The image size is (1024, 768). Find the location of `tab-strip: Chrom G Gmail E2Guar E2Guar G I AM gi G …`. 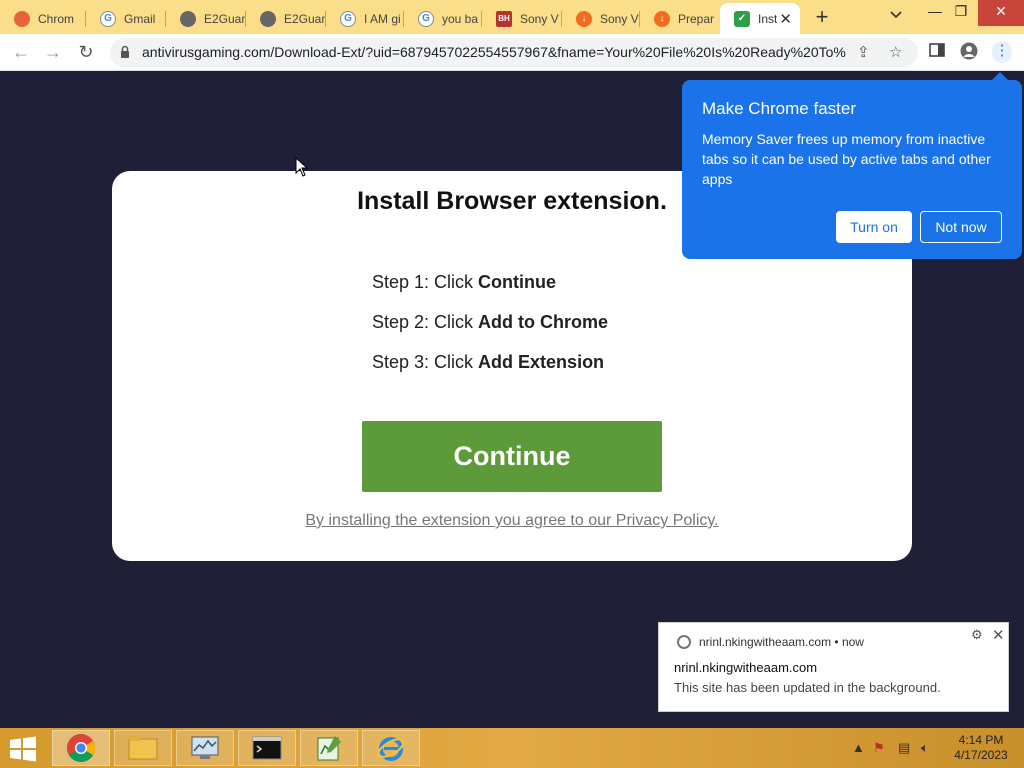

tab-strip: Chrom G Gmail E2Guar E2Guar G I AM gi G … is located at coordinates (512, 17).